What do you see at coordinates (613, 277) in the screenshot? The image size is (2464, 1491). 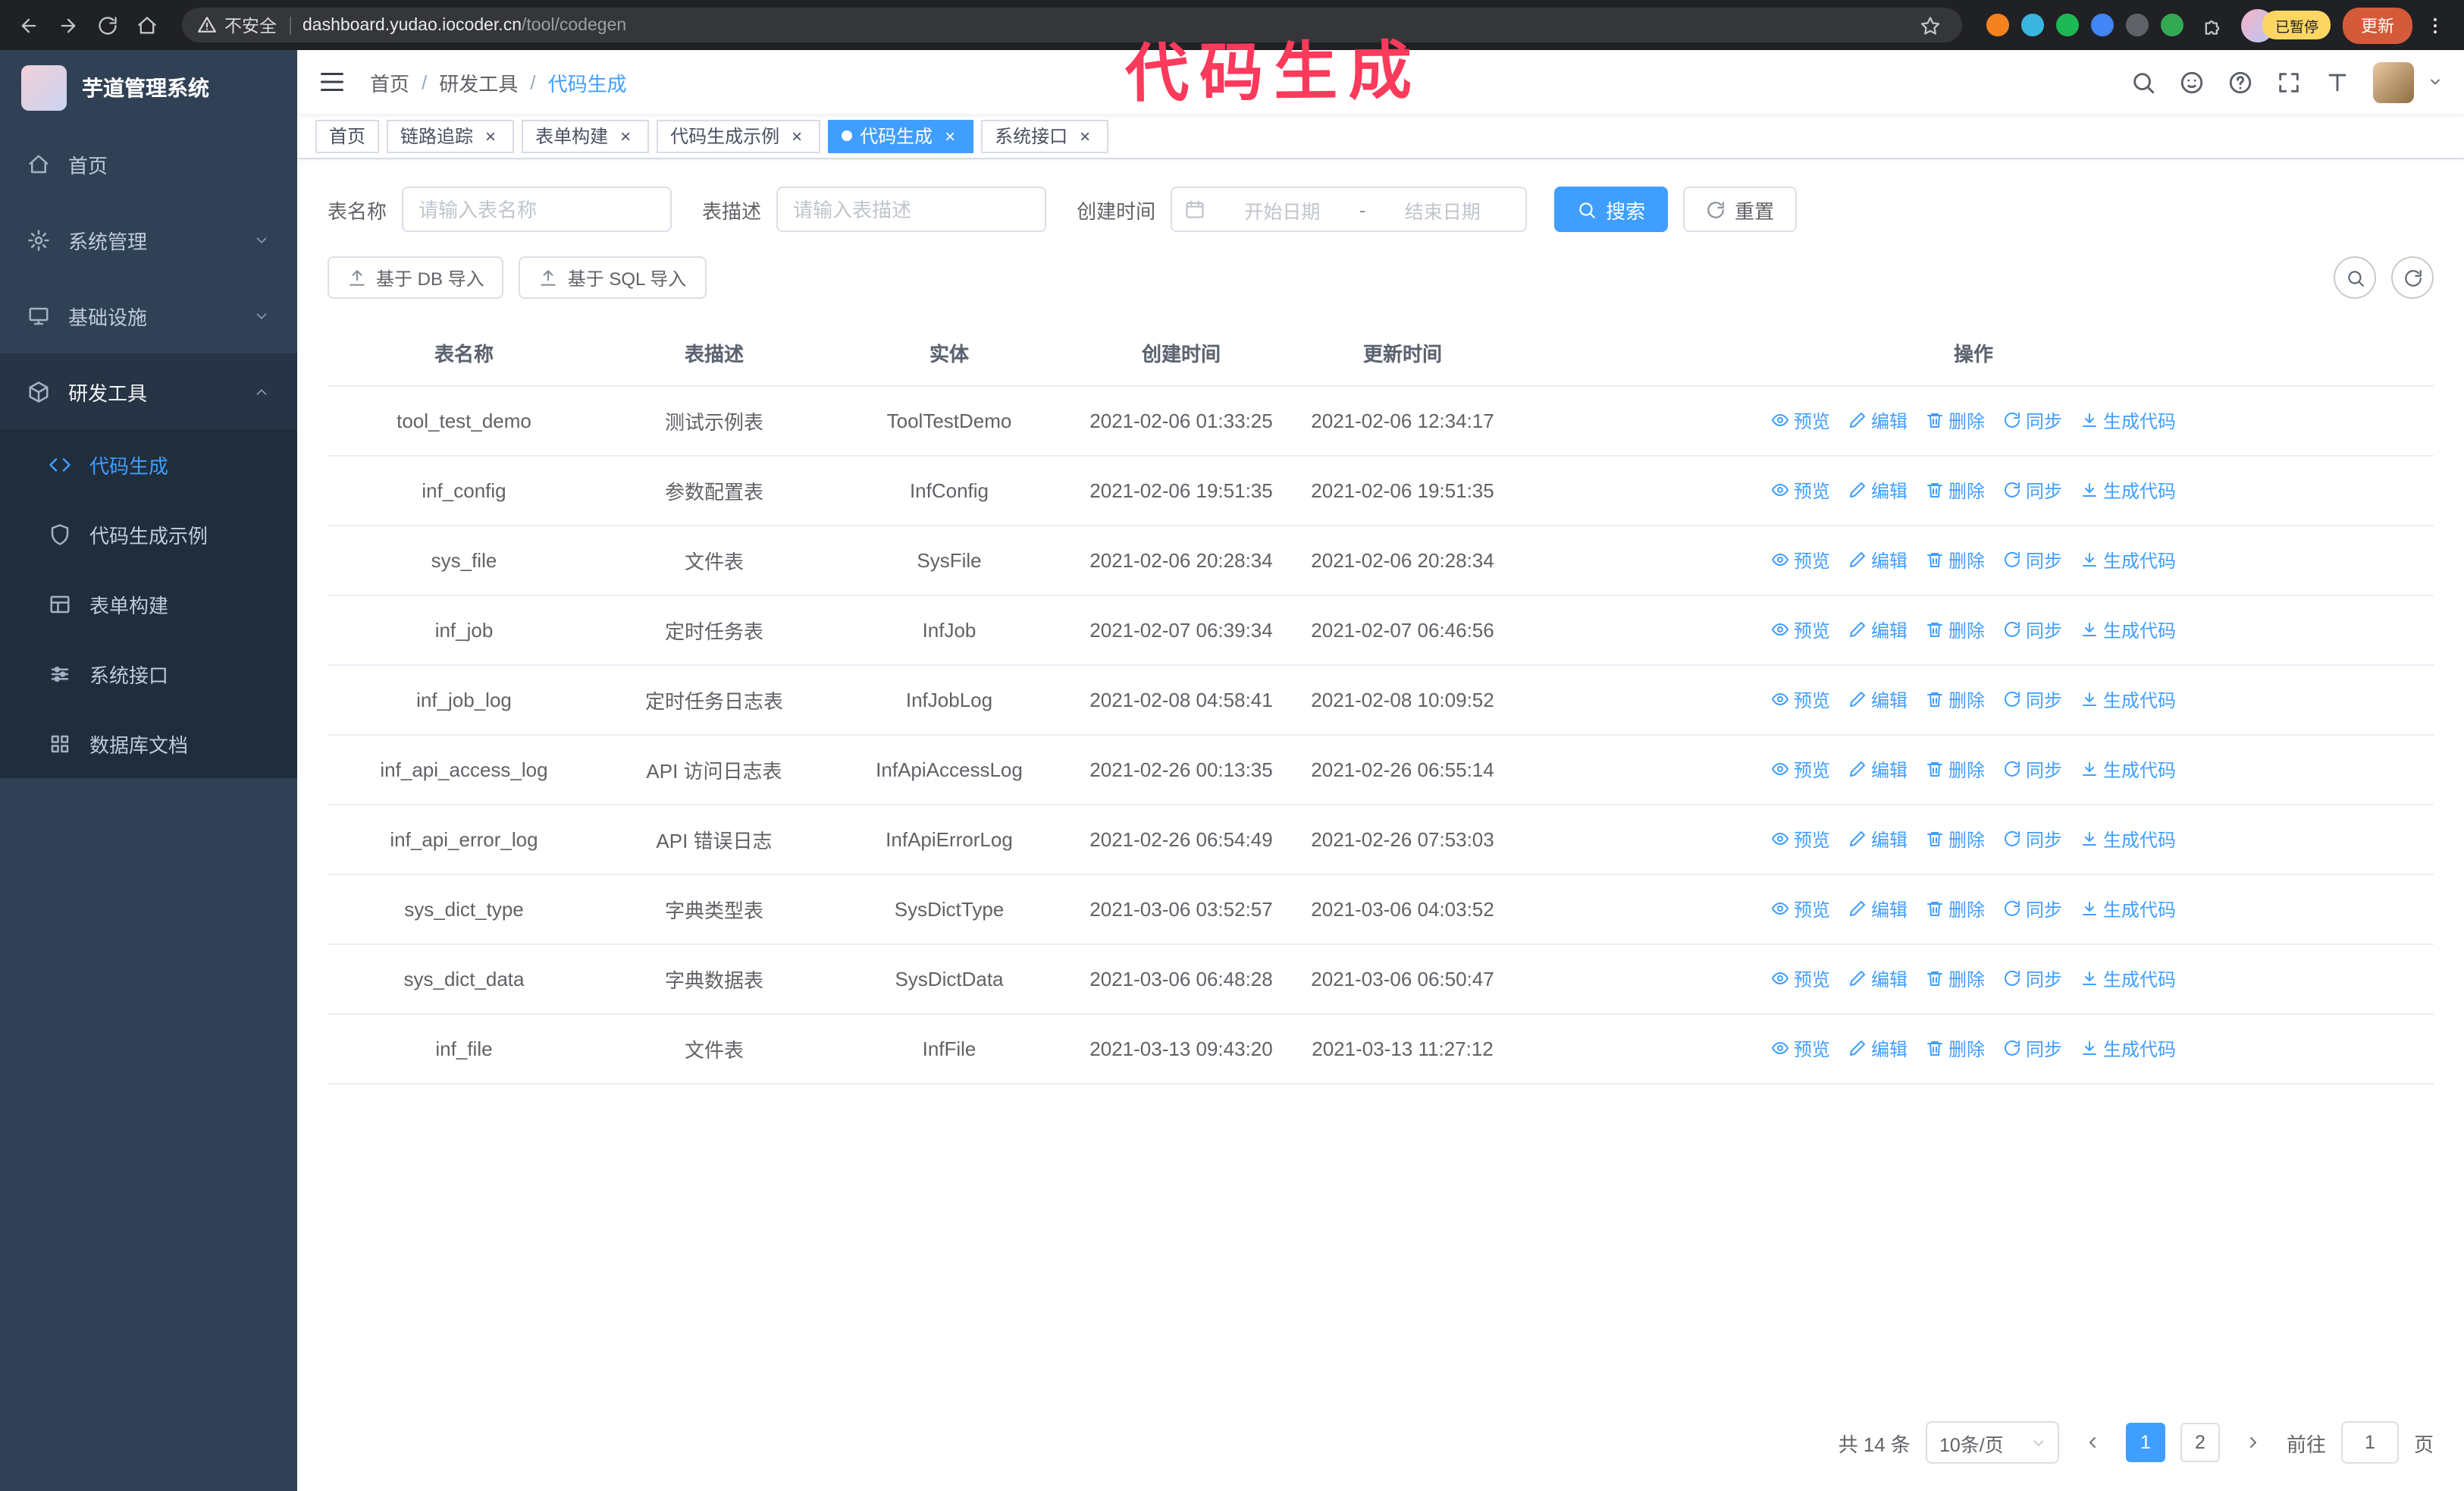 I see `import-sql-button: 基于 SQL 导入` at bounding box center [613, 277].